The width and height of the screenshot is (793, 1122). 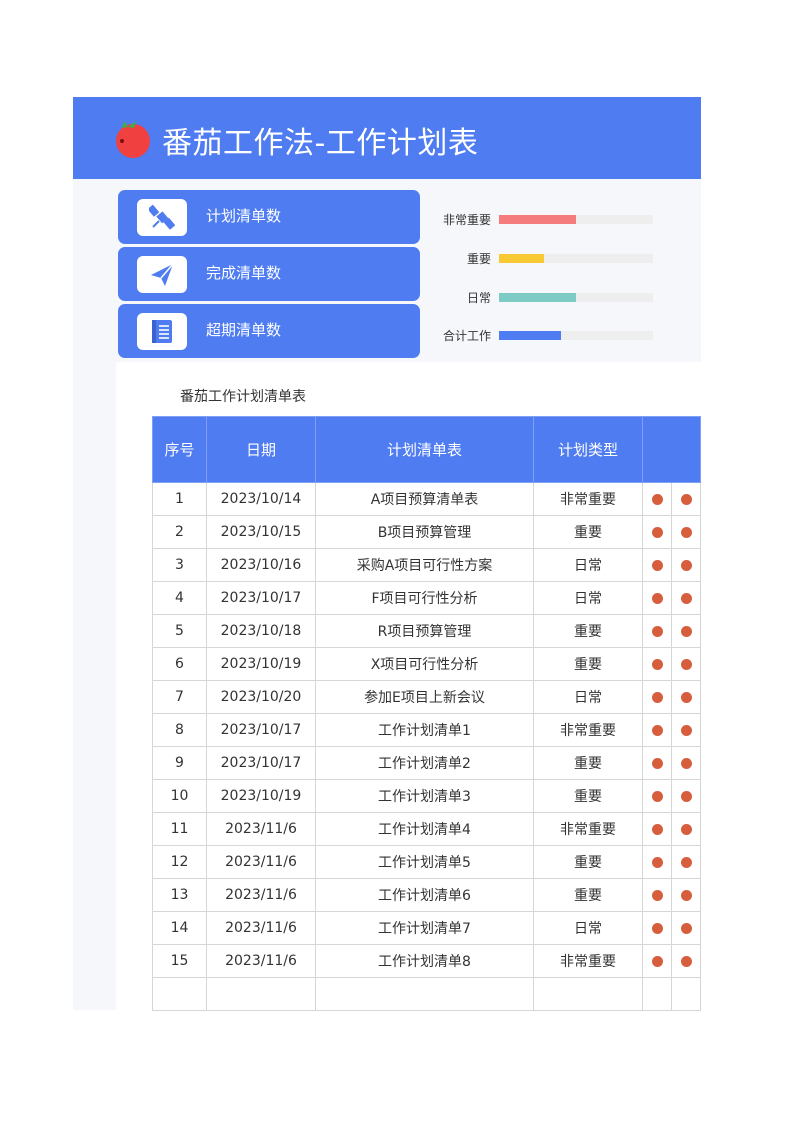 I want to click on cell-plan: 工作计划清单2, so click(x=424, y=763).